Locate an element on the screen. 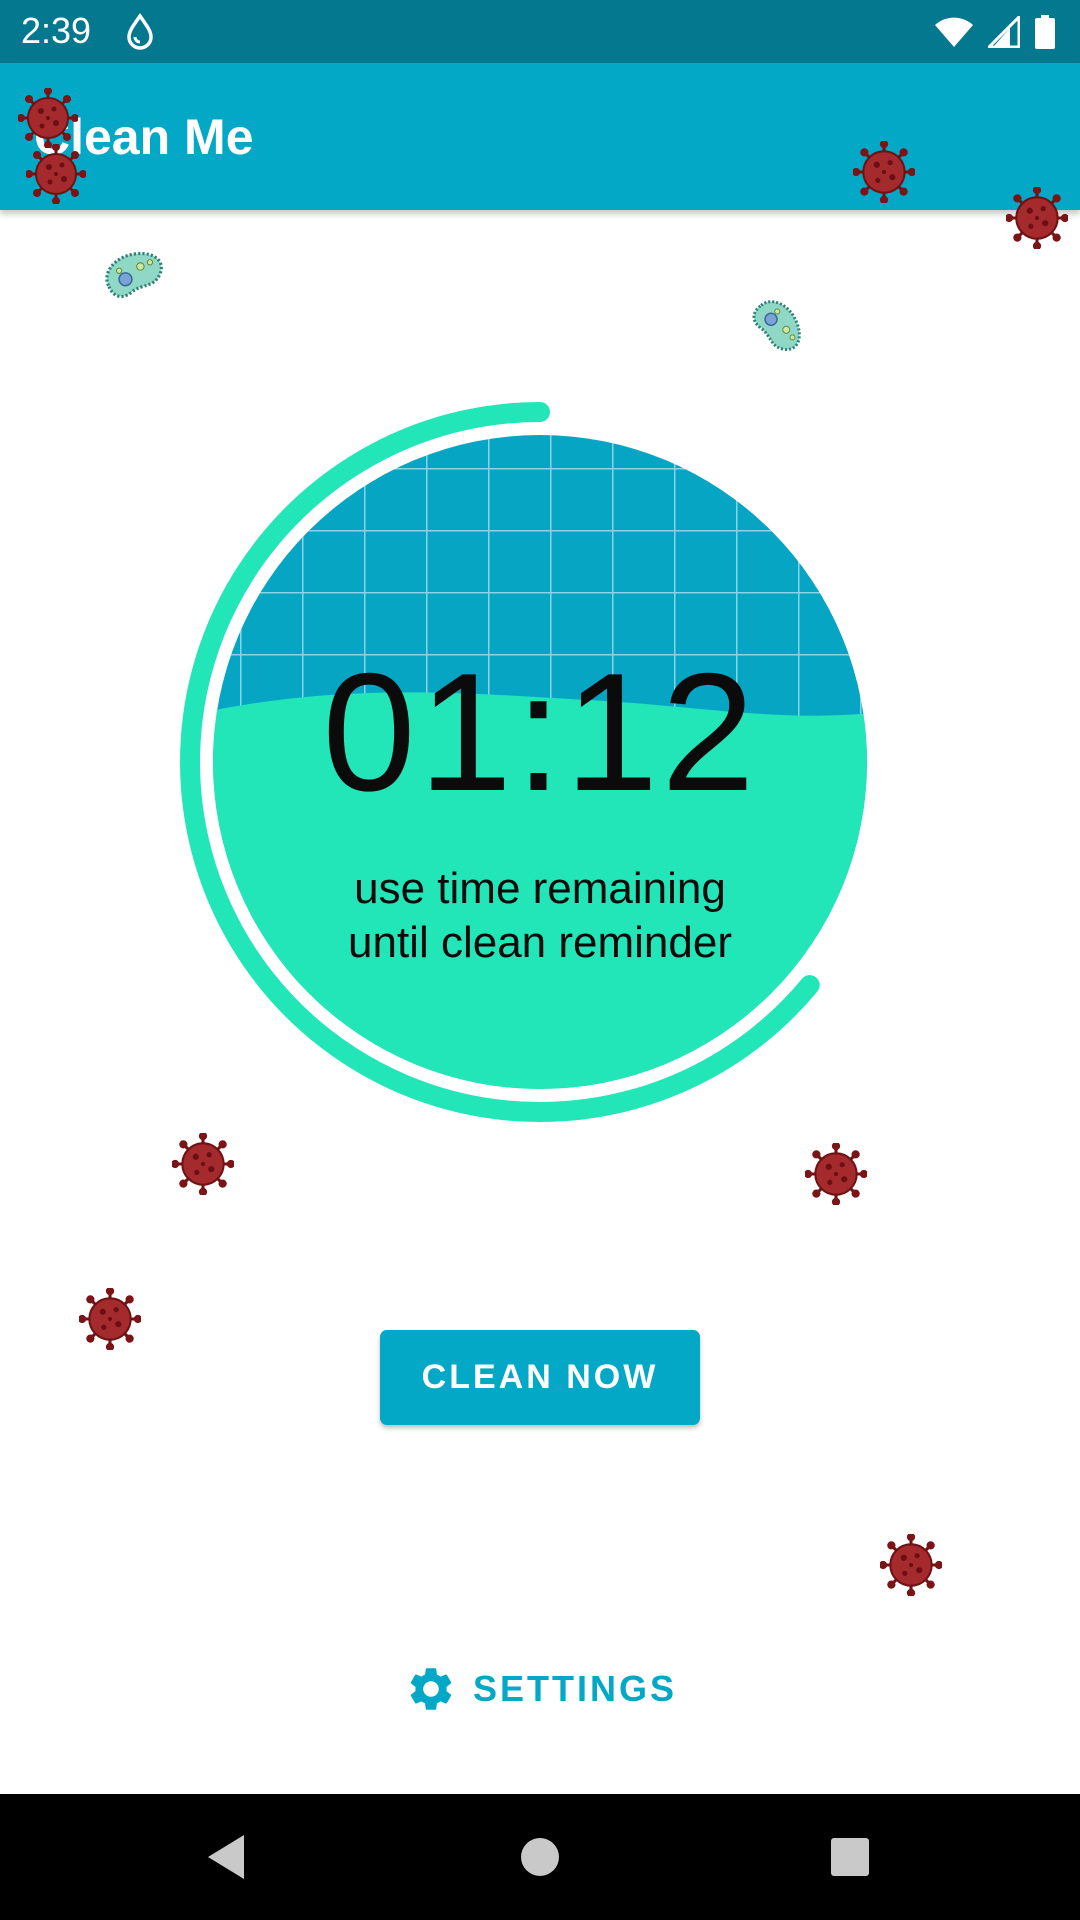 The height and width of the screenshot is (1920, 1080). home-icon is located at coordinates (540, 1857).